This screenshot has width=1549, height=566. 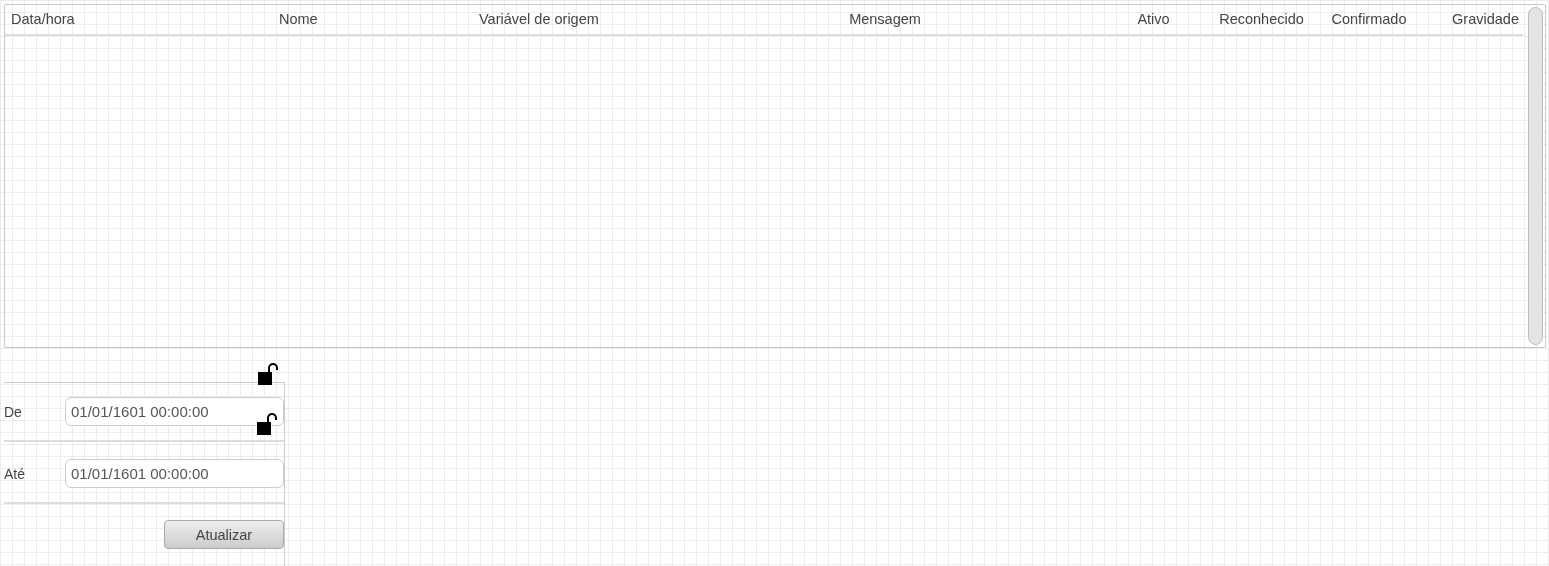 What do you see at coordinates (885, 19) in the screenshot?
I see `column-header: Mensagem` at bounding box center [885, 19].